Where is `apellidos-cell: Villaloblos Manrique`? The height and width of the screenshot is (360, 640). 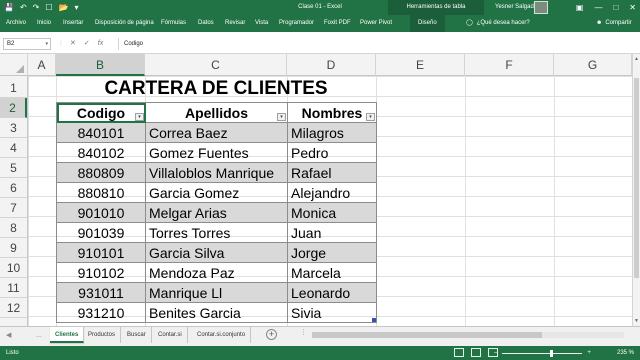
apellidos-cell: Villaloblos Manrique is located at coordinates (216, 172).